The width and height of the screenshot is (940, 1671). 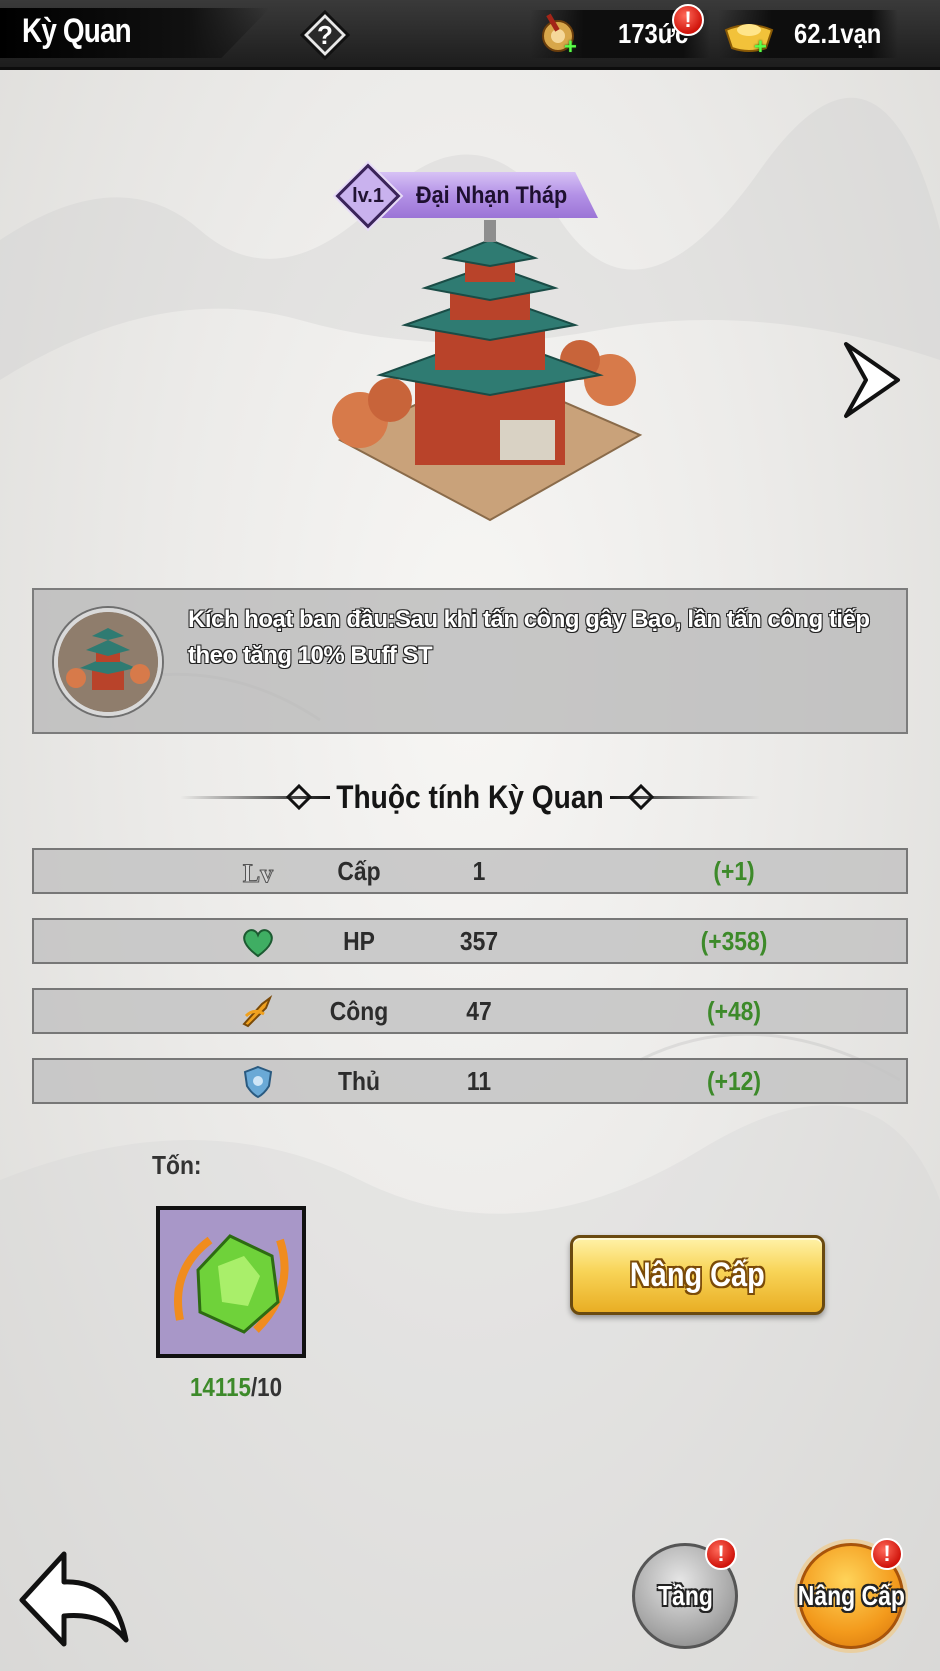 What do you see at coordinates (685, 797) in the screenshot?
I see `divider-right` at bounding box center [685, 797].